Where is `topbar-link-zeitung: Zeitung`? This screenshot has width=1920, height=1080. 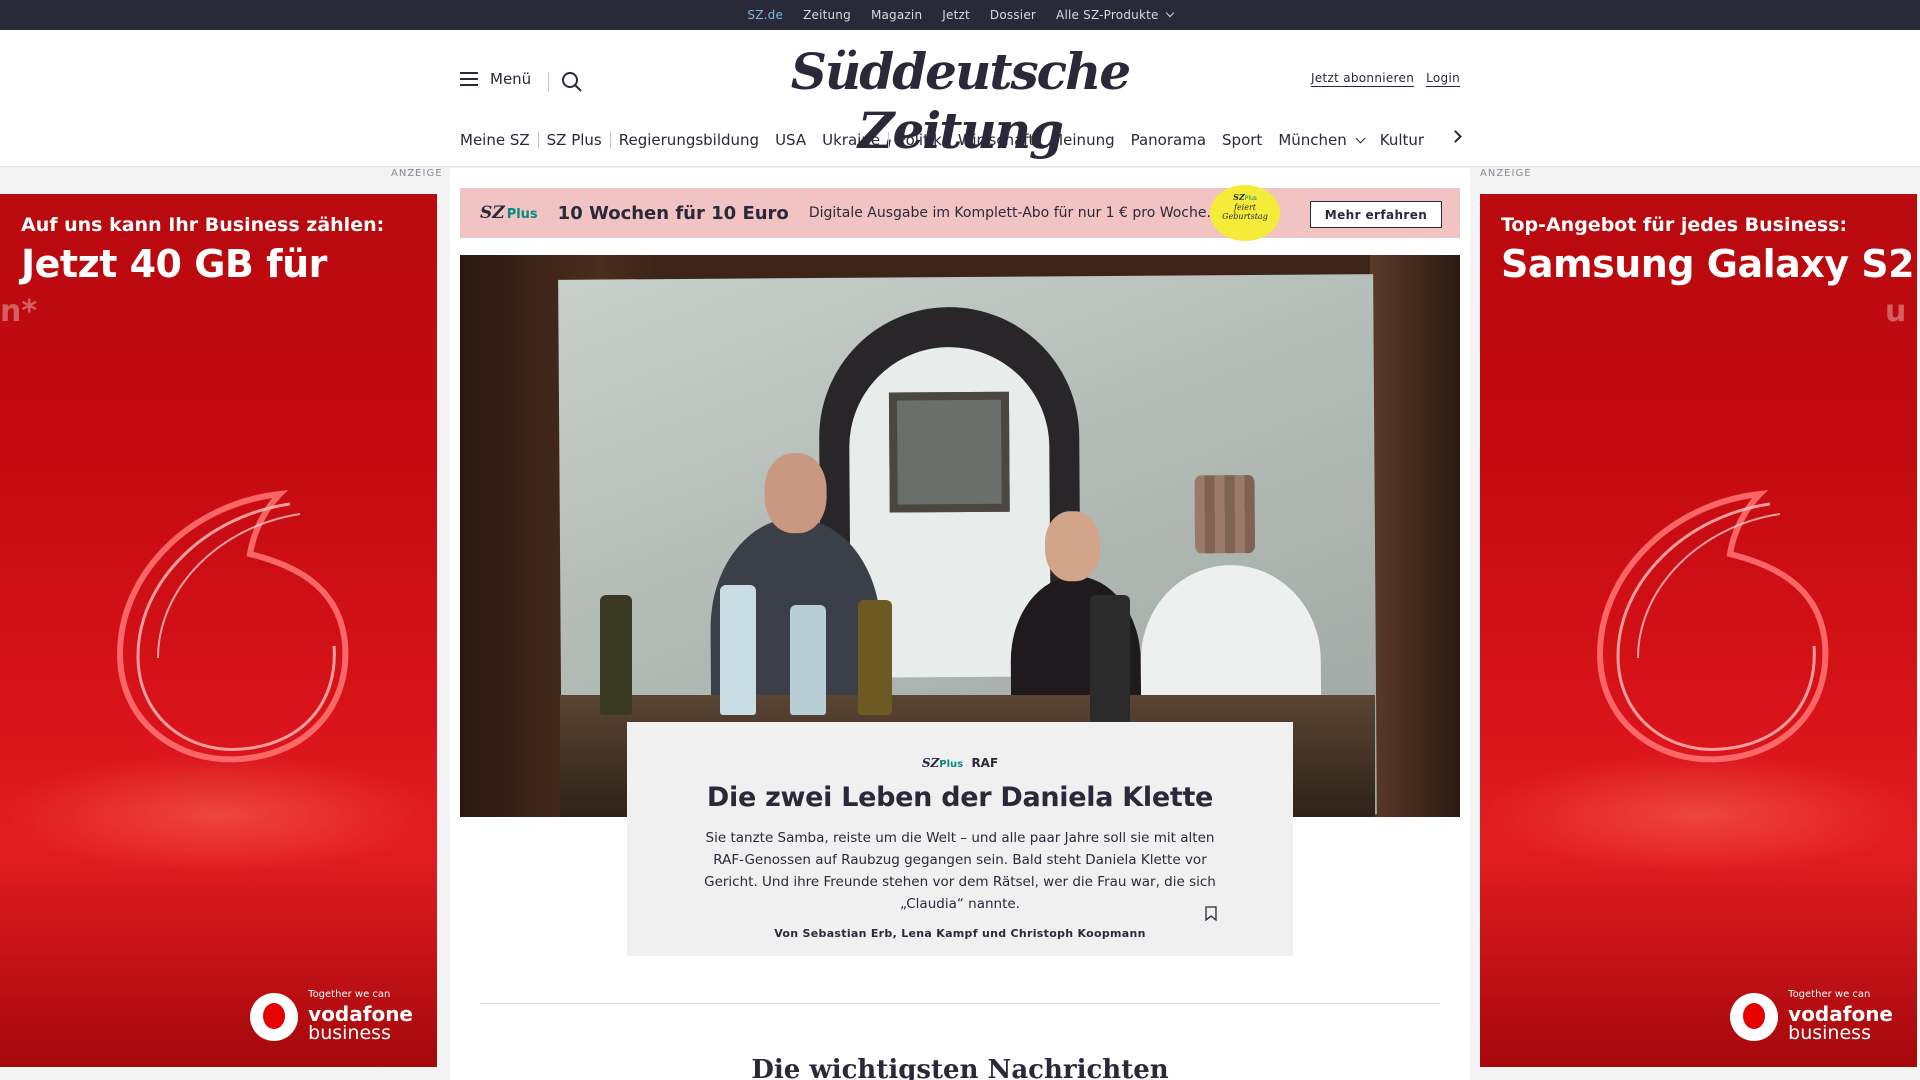 topbar-link-zeitung: Zeitung is located at coordinates (827, 15).